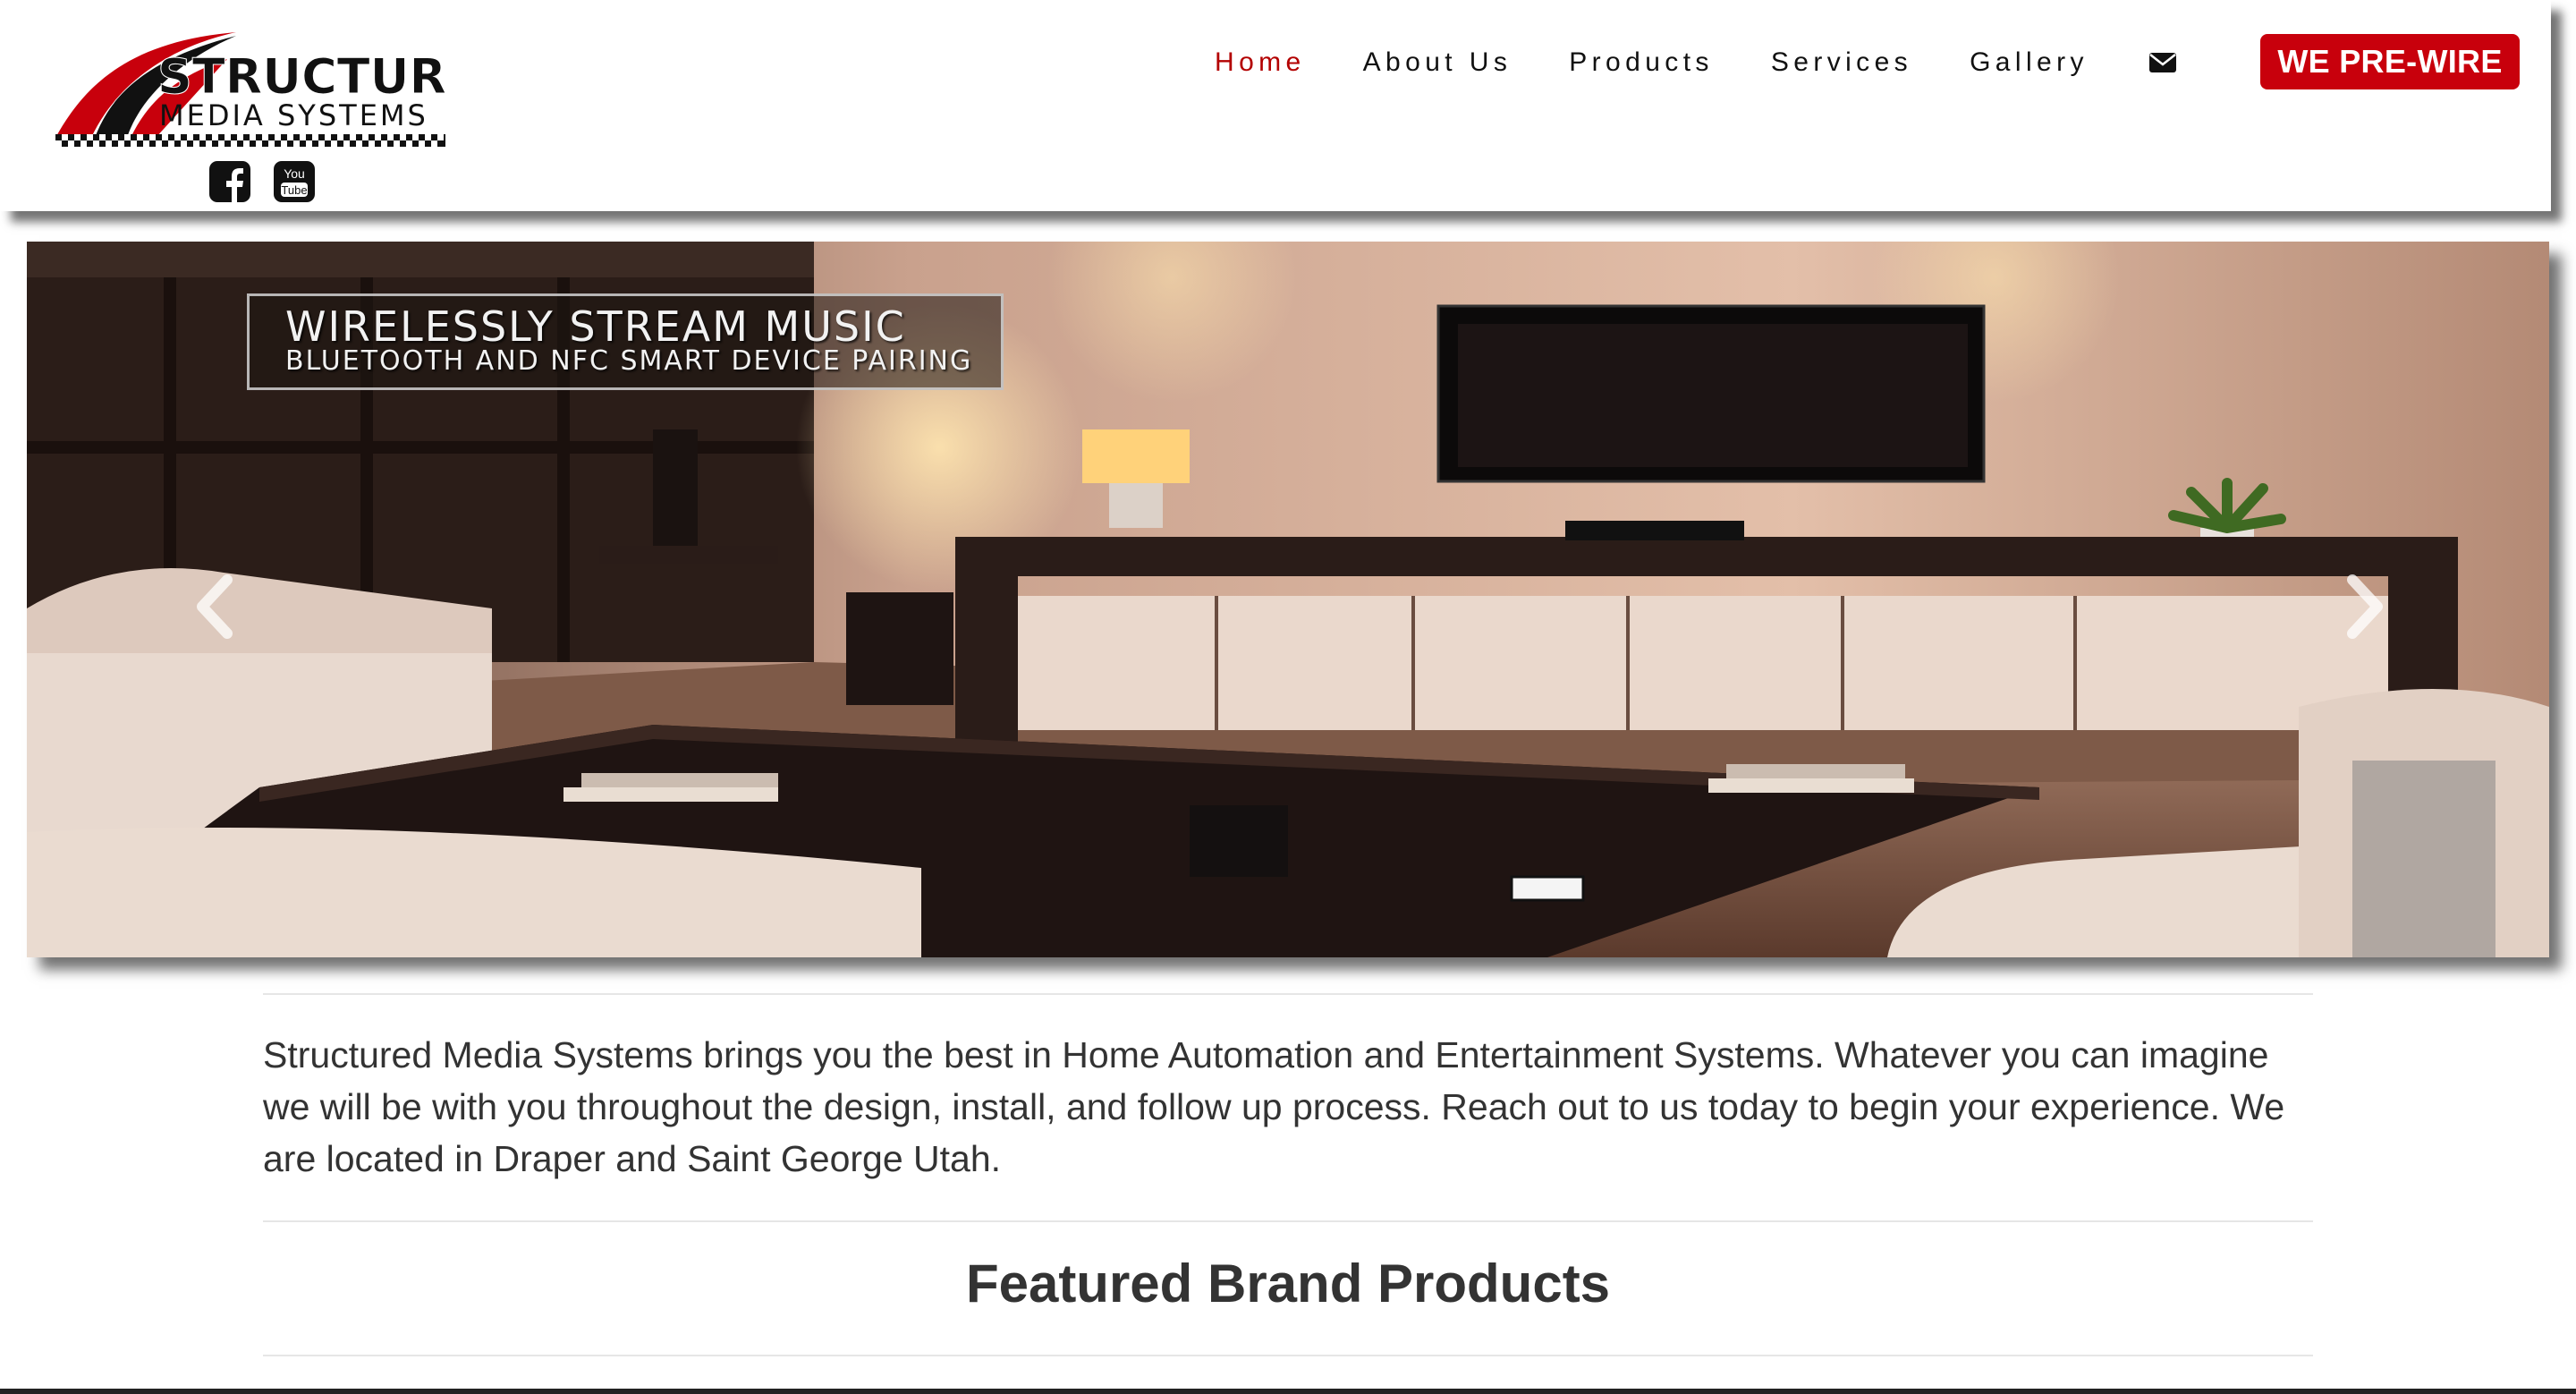 The image size is (2576, 1394). Describe the element at coordinates (294, 181) in the screenshot. I see `youtube-icon: You Tube` at that location.